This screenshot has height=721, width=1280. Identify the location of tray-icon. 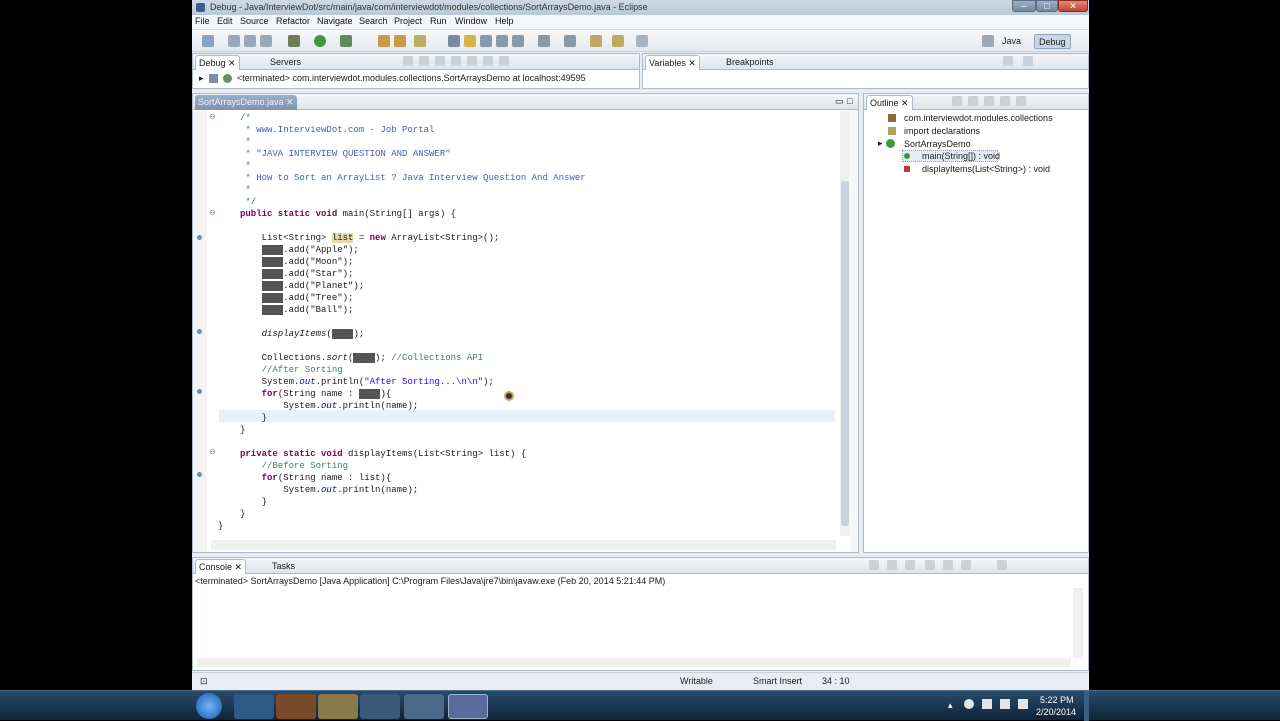
(969, 704).